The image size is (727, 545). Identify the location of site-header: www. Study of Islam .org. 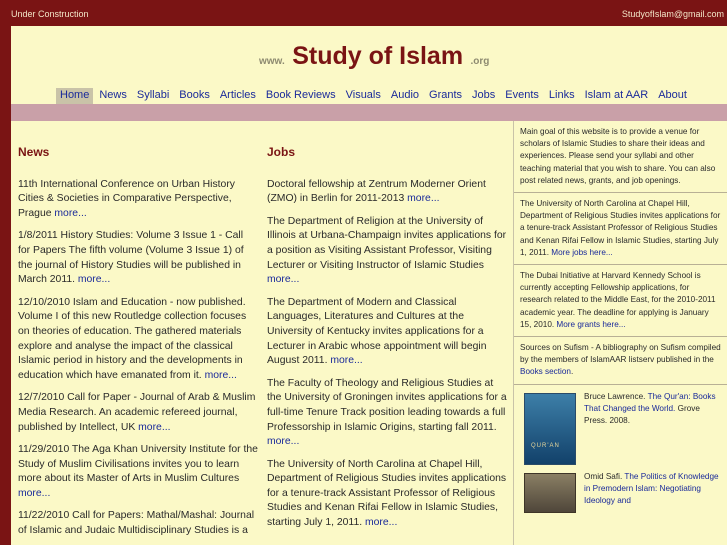
(369, 58).